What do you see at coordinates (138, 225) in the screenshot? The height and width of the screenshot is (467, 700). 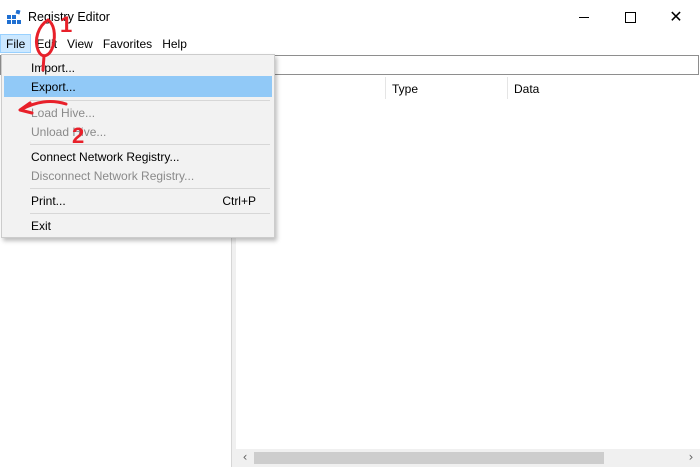 I see `menu-item-exit: Exit` at bounding box center [138, 225].